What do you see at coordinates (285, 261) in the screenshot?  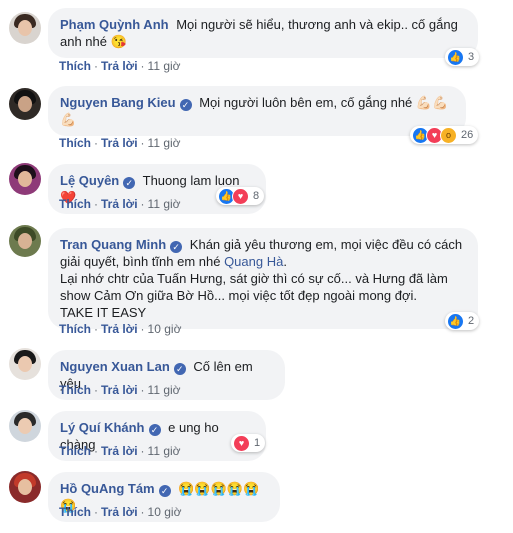 I see `comment-text-end: .` at bounding box center [285, 261].